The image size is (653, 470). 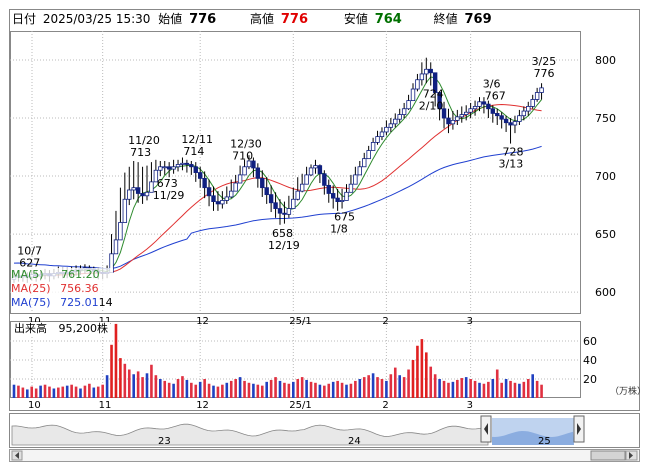 I want to click on month-label-volume: 3, so click(x=470, y=405).